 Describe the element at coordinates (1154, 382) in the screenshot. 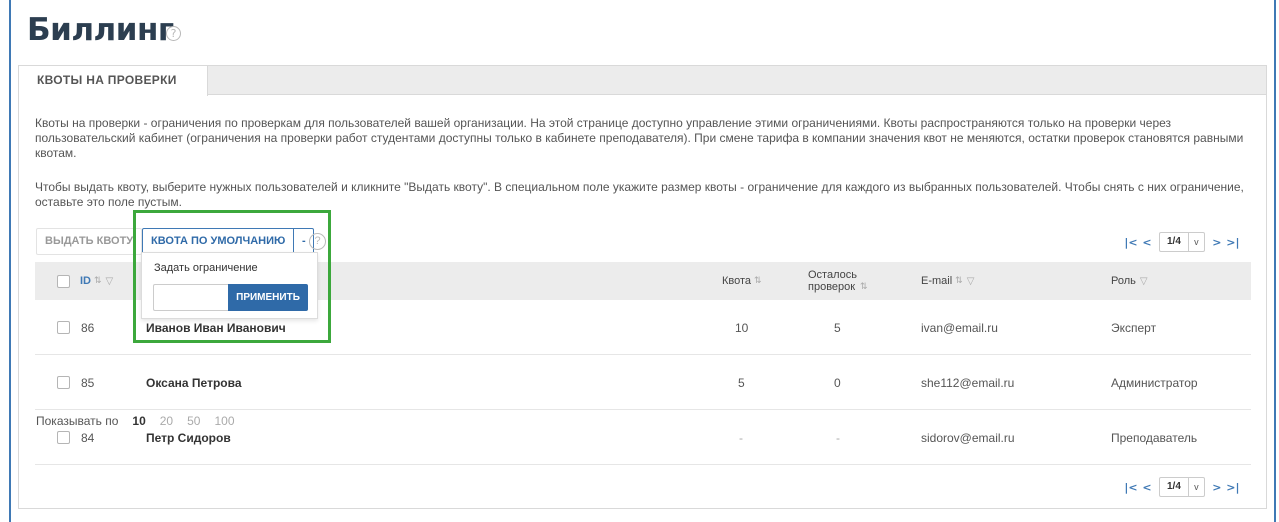

I see `row-role: Администратор` at that location.